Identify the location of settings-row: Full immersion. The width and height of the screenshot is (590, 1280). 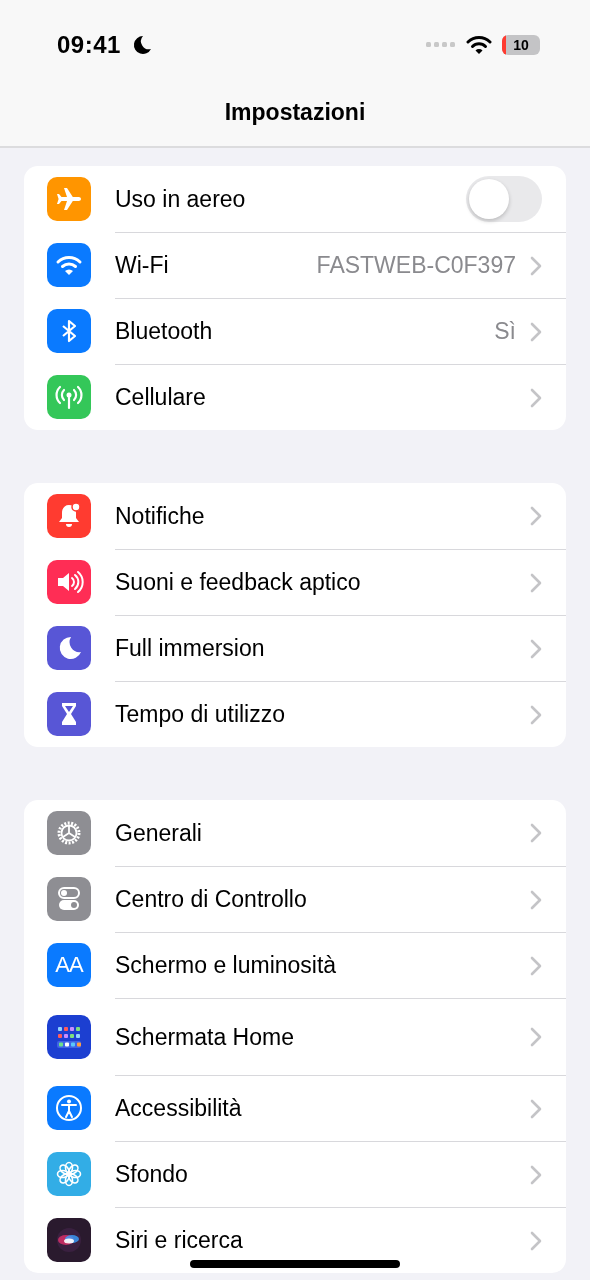
(295, 648).